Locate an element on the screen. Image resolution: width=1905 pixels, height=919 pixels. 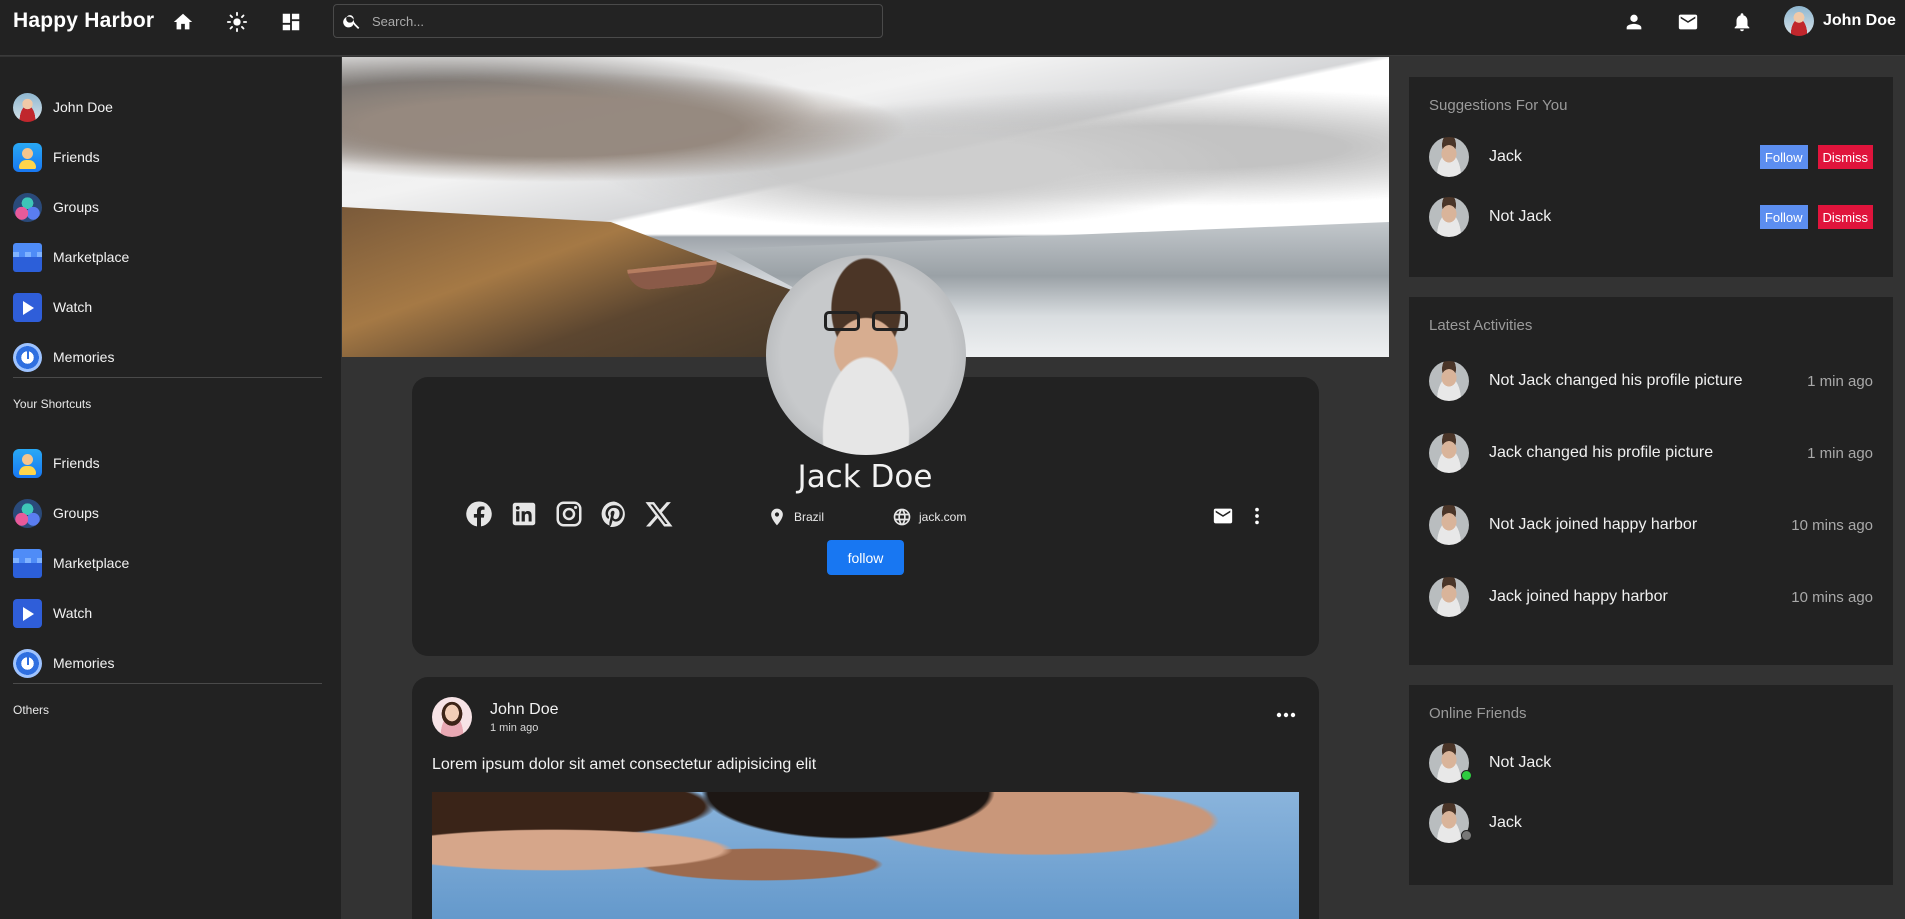
facebook-icon is located at coordinates (479, 514).